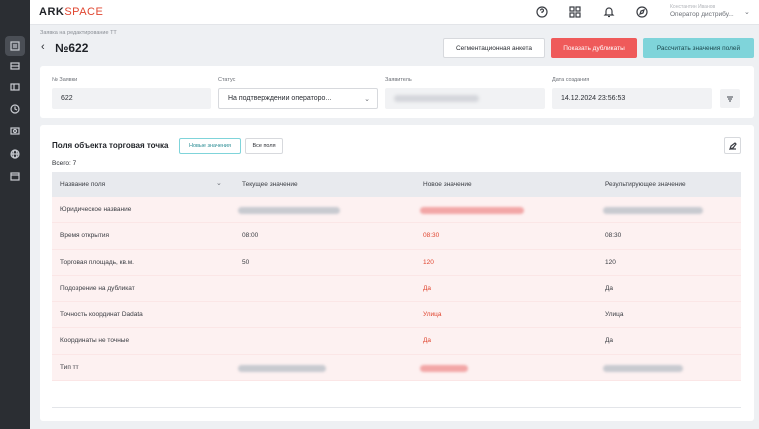 This screenshot has width=759, height=429. Describe the element at coordinates (210, 146) in the screenshot. I see `toggle-new-values: Новые значения` at that location.